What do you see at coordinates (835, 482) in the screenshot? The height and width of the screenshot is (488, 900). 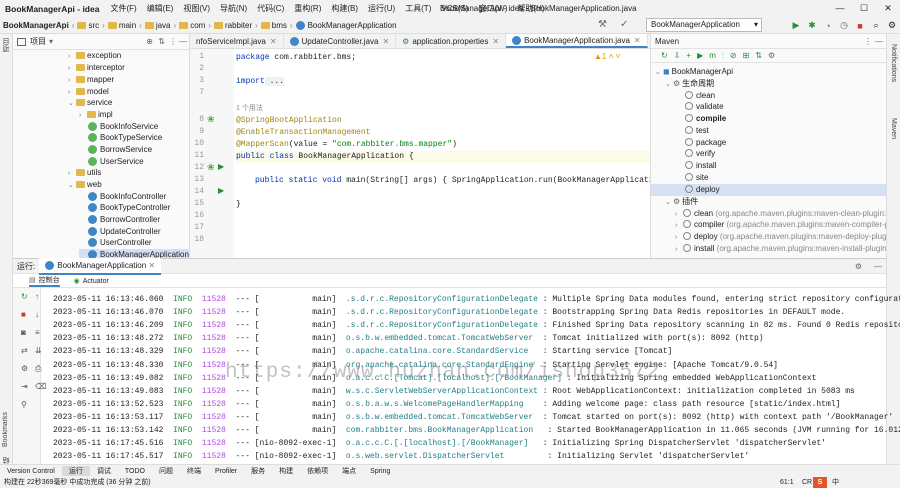 I see `ime-mode: 中` at bounding box center [835, 482].